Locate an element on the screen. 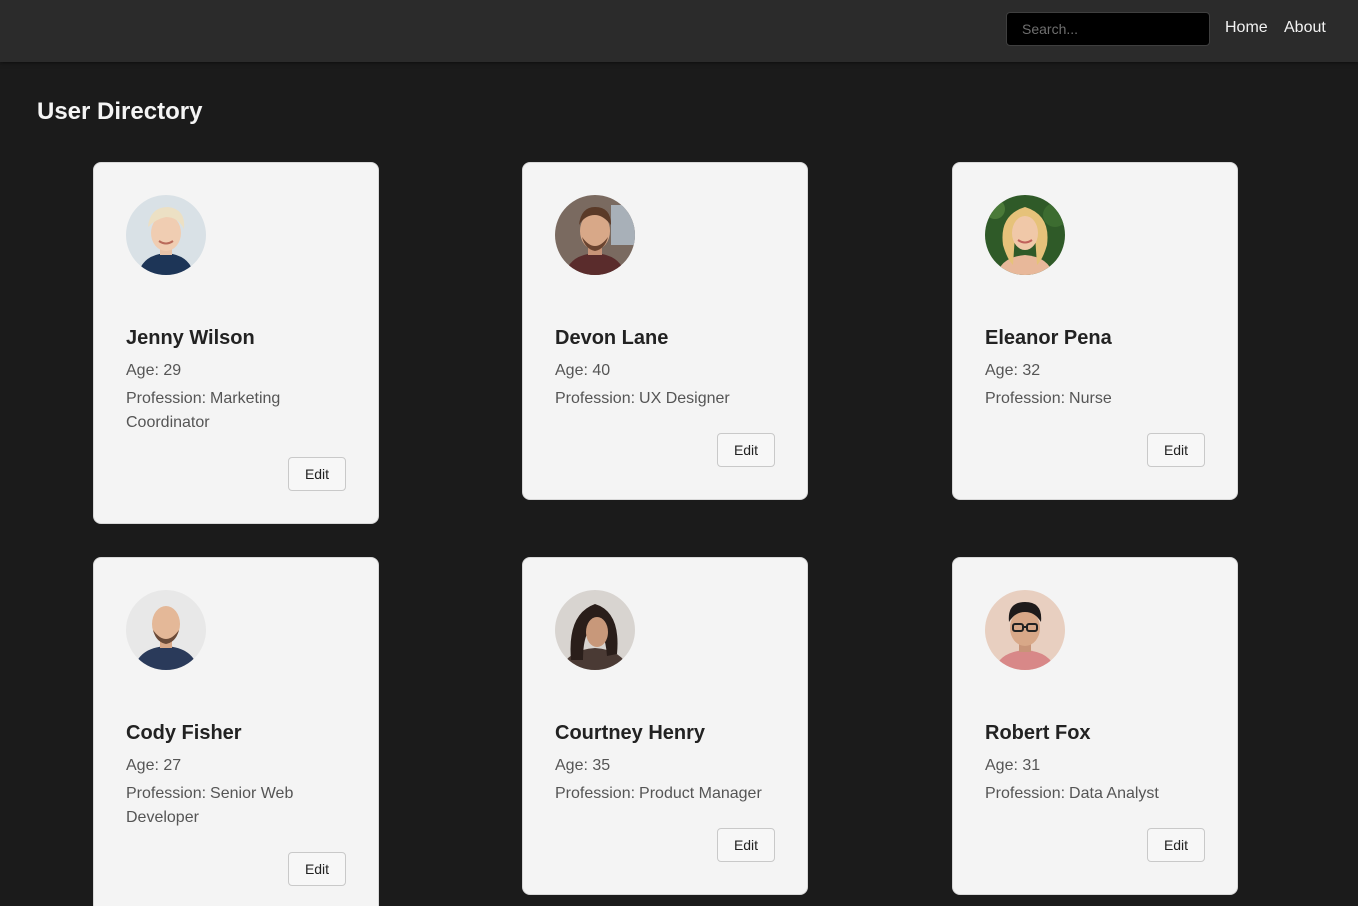  user-name: Cody Fisher is located at coordinates (184, 733).